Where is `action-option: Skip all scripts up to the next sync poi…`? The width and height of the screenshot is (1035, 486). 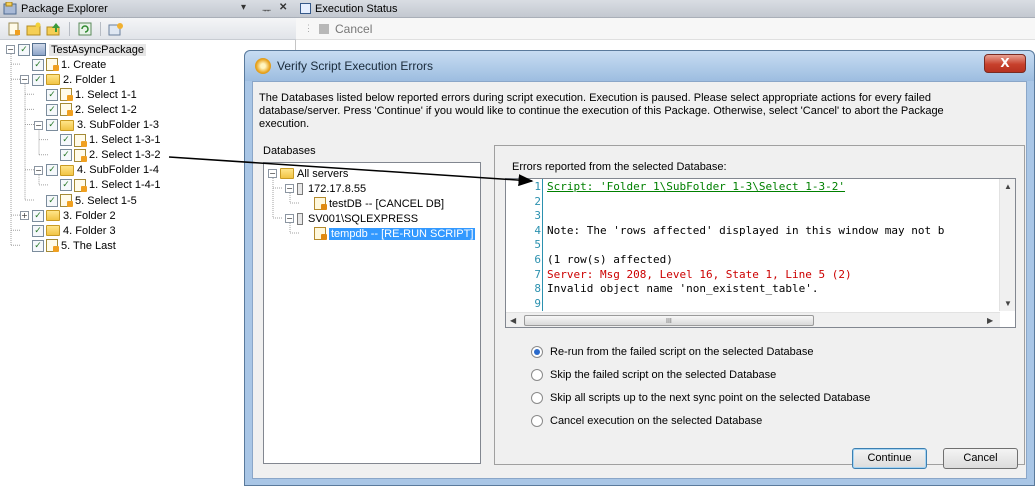 action-option: Skip all scripts up to the next sync poi… is located at coordinates (700, 398).